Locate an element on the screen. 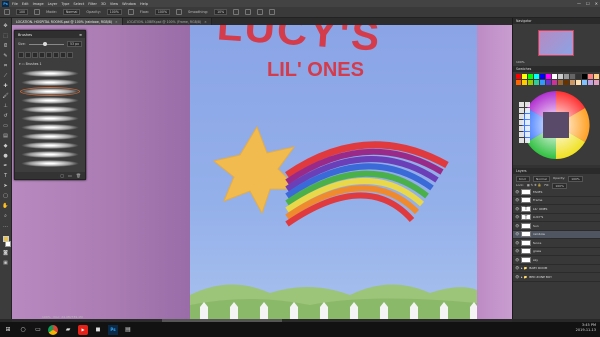 The width and height of the screenshot is (600, 337). menu-layer: Layer is located at coordinates (53, 4).